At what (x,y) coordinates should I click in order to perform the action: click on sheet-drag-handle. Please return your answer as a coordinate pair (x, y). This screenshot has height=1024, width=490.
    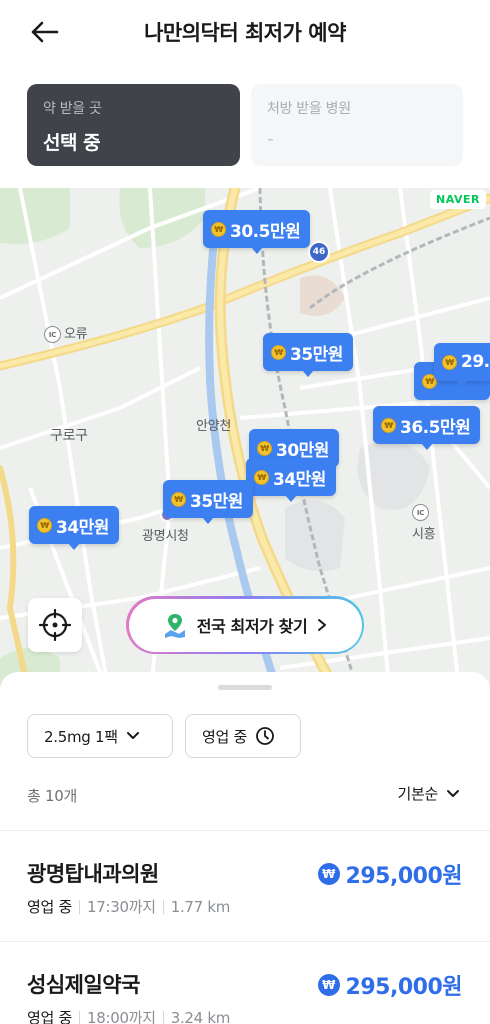
    Looking at the image, I should click on (245, 687).